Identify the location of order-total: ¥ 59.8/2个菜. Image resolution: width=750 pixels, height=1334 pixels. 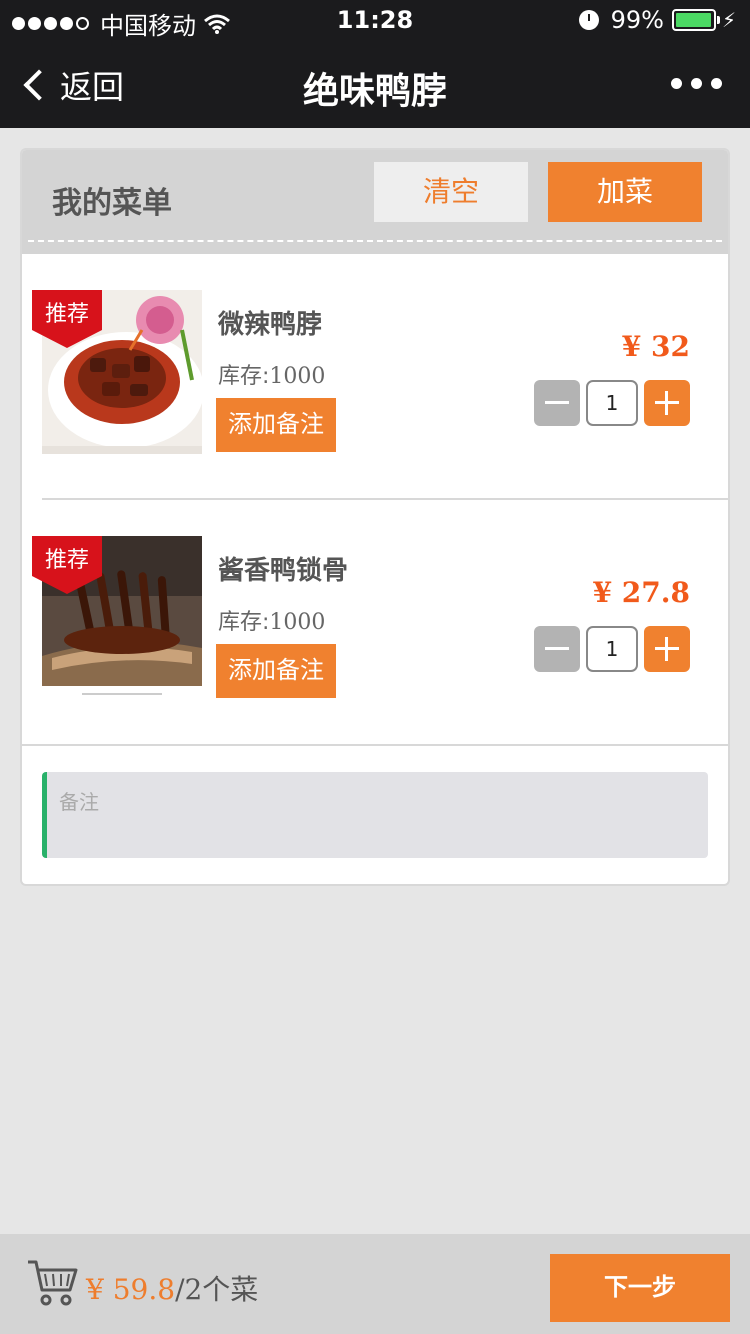
(172, 1288).